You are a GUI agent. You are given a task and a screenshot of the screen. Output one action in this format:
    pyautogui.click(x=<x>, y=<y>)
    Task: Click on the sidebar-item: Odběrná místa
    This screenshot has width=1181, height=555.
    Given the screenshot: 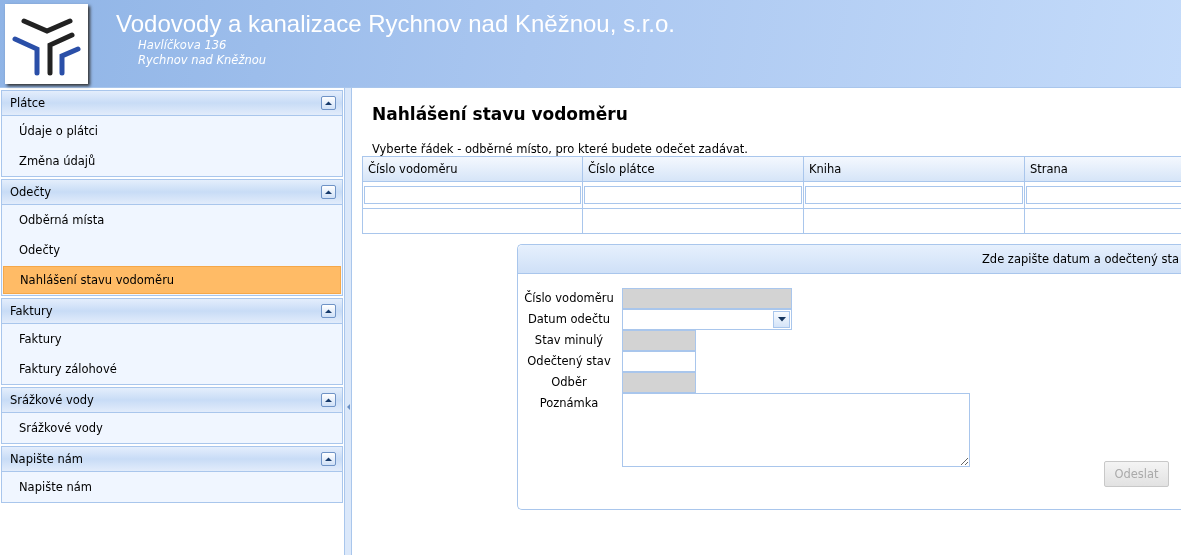 What is the action you would take?
    pyautogui.click(x=172, y=220)
    